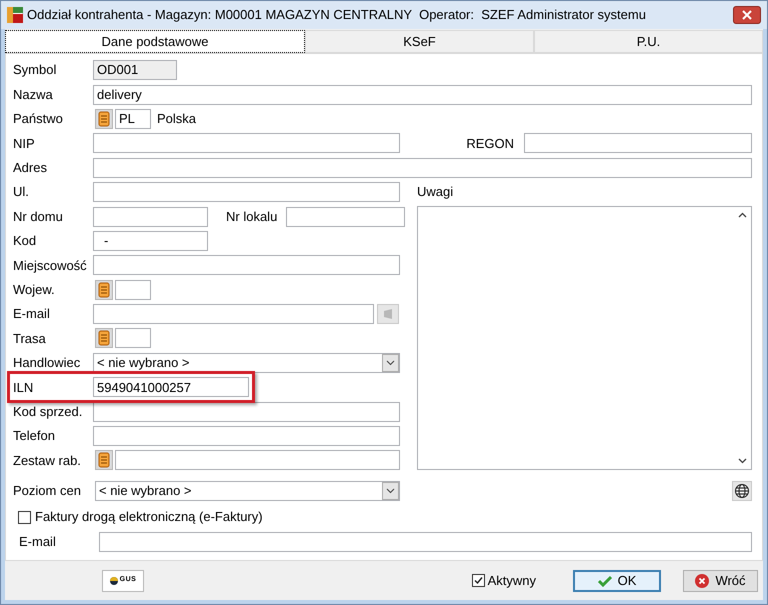 The image size is (768, 605). Describe the element at coordinates (50, 265) in the screenshot. I see `field-label: Miejscowość` at that location.